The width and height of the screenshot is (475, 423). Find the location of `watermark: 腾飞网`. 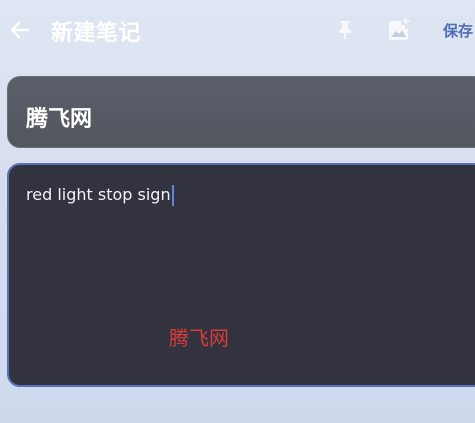

watermark: 腾飞网 is located at coordinates (199, 338).